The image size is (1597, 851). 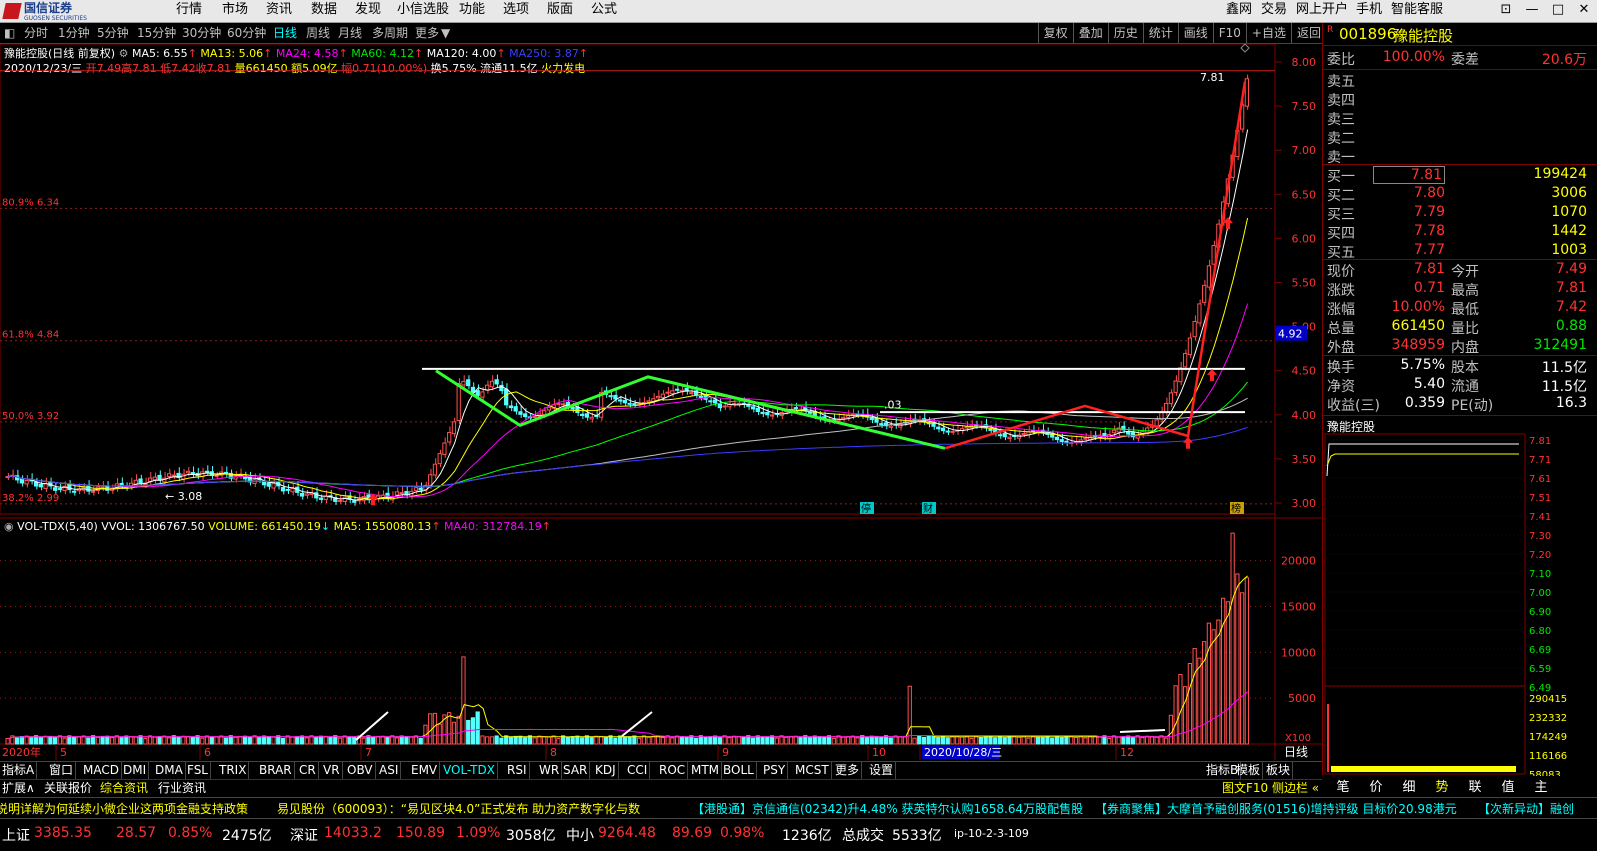 I want to click on maximize-icon: □, so click(x=1558, y=11).